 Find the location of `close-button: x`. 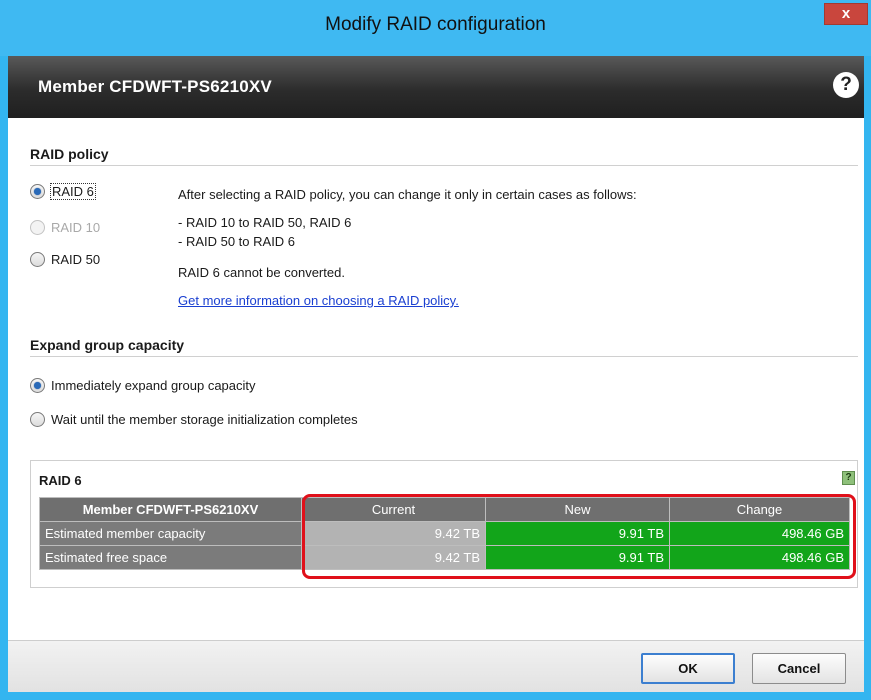

close-button: x is located at coordinates (846, 14).